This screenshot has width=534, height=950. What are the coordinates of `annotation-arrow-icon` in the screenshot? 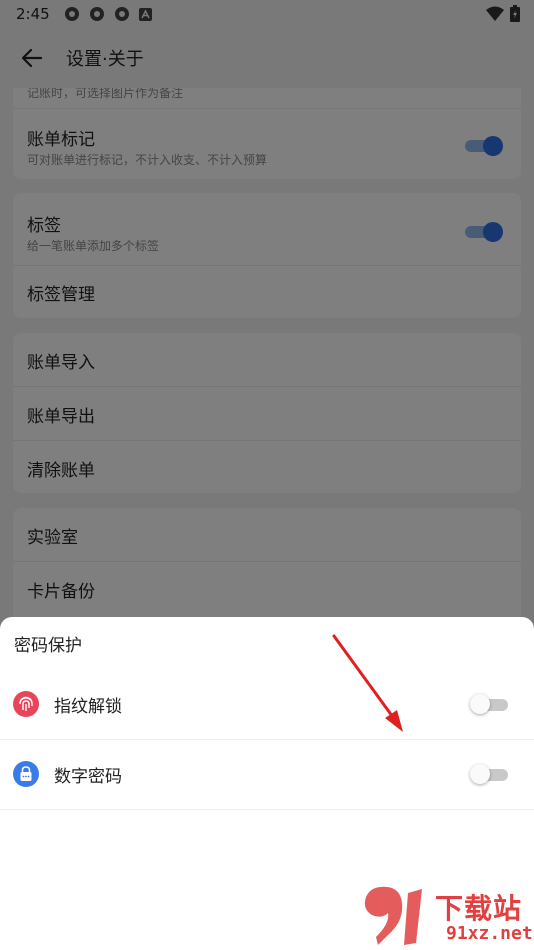 It's located at (367, 683).